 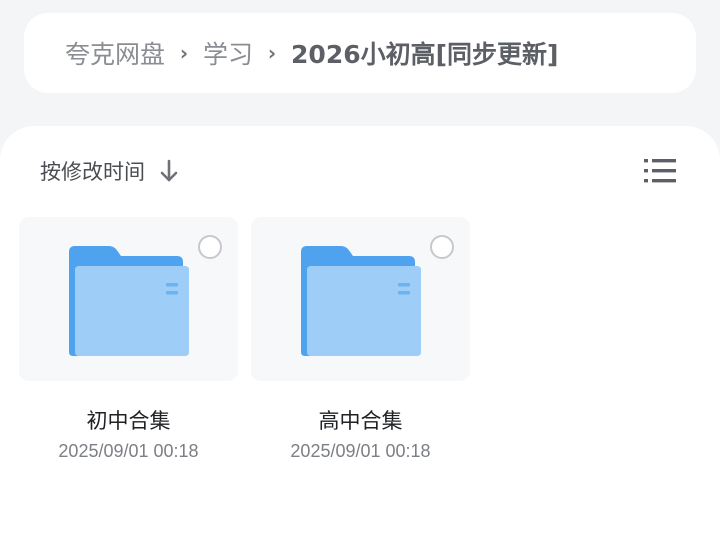 What do you see at coordinates (424, 53) in the screenshot?
I see `breadcrumb-item-current: 2026小初高[同步更新]` at bounding box center [424, 53].